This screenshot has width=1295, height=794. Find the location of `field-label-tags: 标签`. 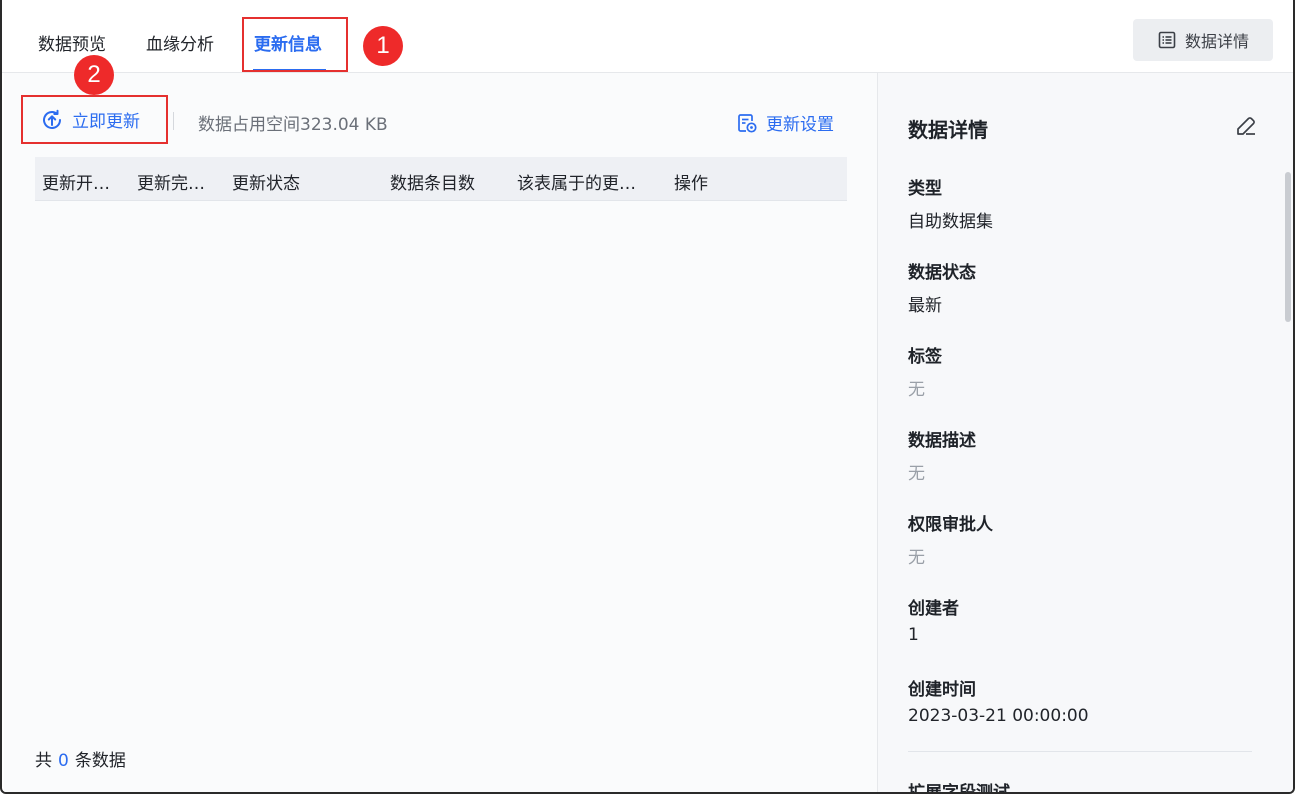

field-label-tags: 标签 is located at coordinates (925, 357).